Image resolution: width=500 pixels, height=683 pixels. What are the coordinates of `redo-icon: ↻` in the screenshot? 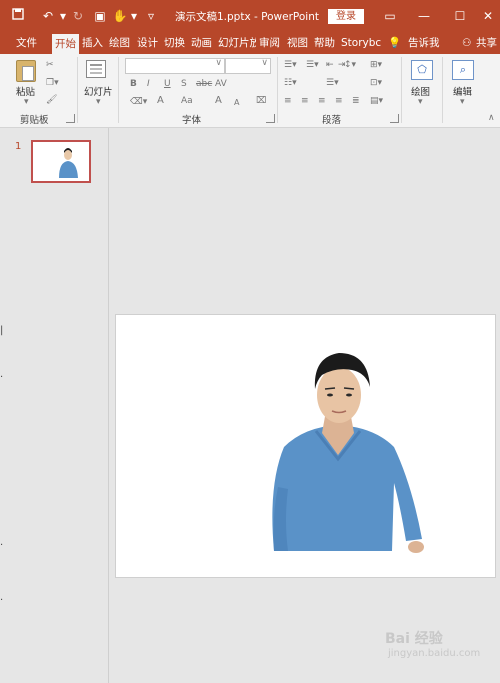 It's located at (78, 16).